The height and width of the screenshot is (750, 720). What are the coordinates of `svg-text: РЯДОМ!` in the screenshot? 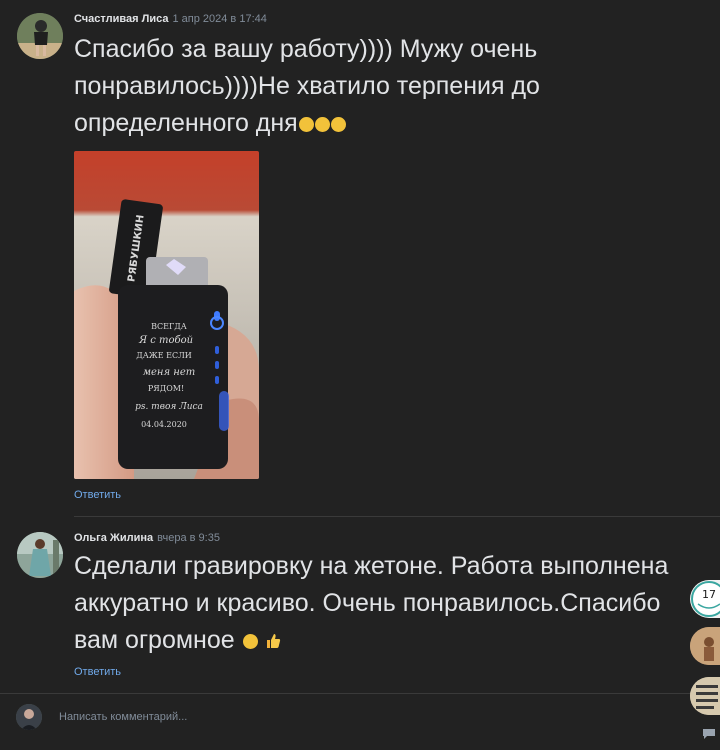 It's located at (166, 388).